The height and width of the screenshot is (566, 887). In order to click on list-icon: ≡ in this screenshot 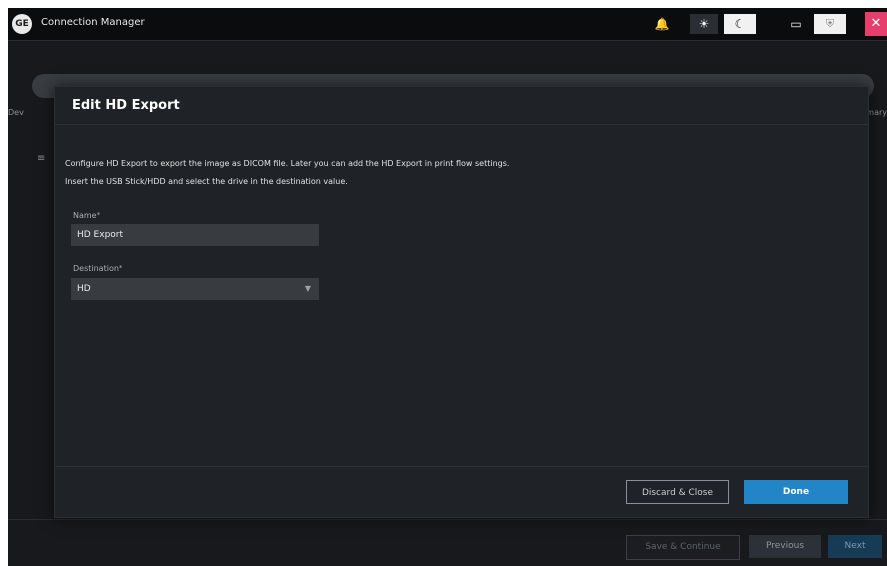, I will do `click(41, 158)`.